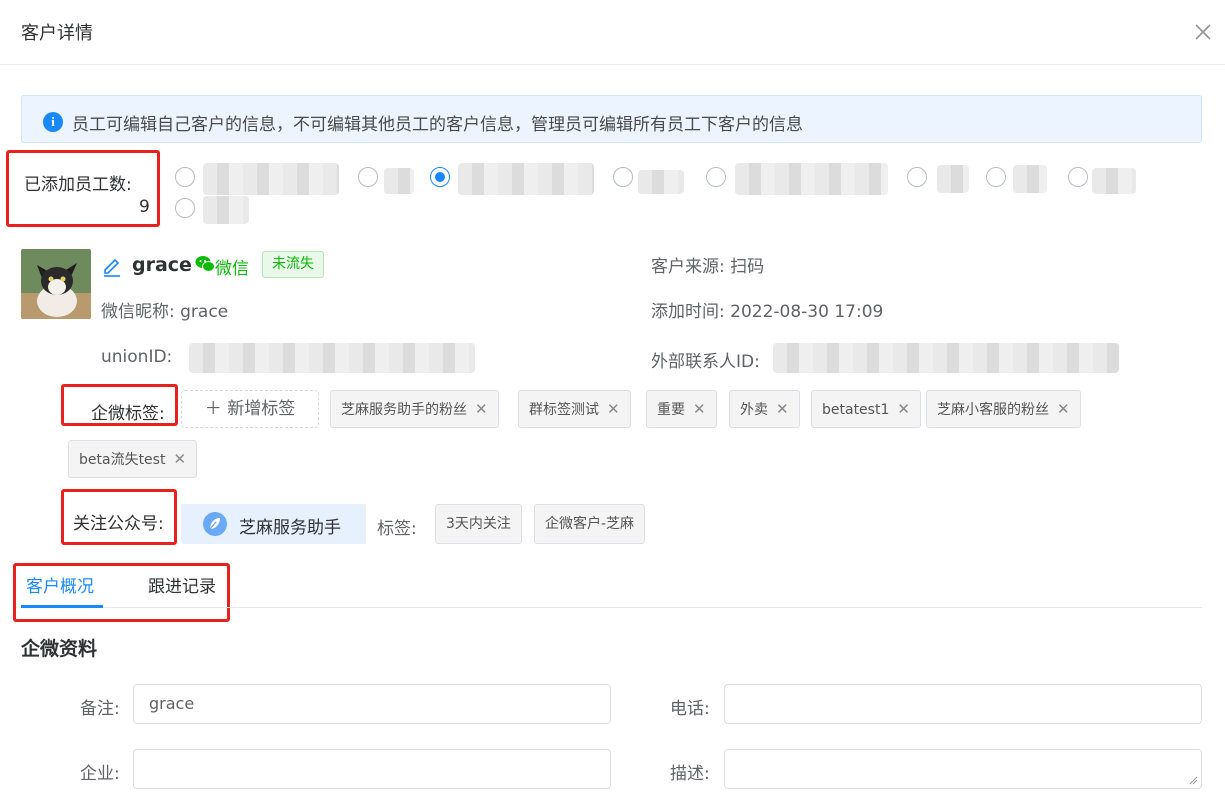 This screenshot has height=794, width=1225. Describe the element at coordinates (747, 267) in the screenshot. I see `source-value: 扫码` at that location.